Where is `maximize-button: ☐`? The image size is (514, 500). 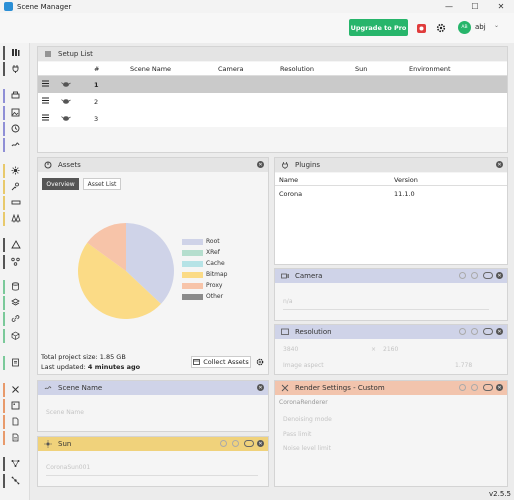 maximize-button: ☐ is located at coordinates (475, 6).